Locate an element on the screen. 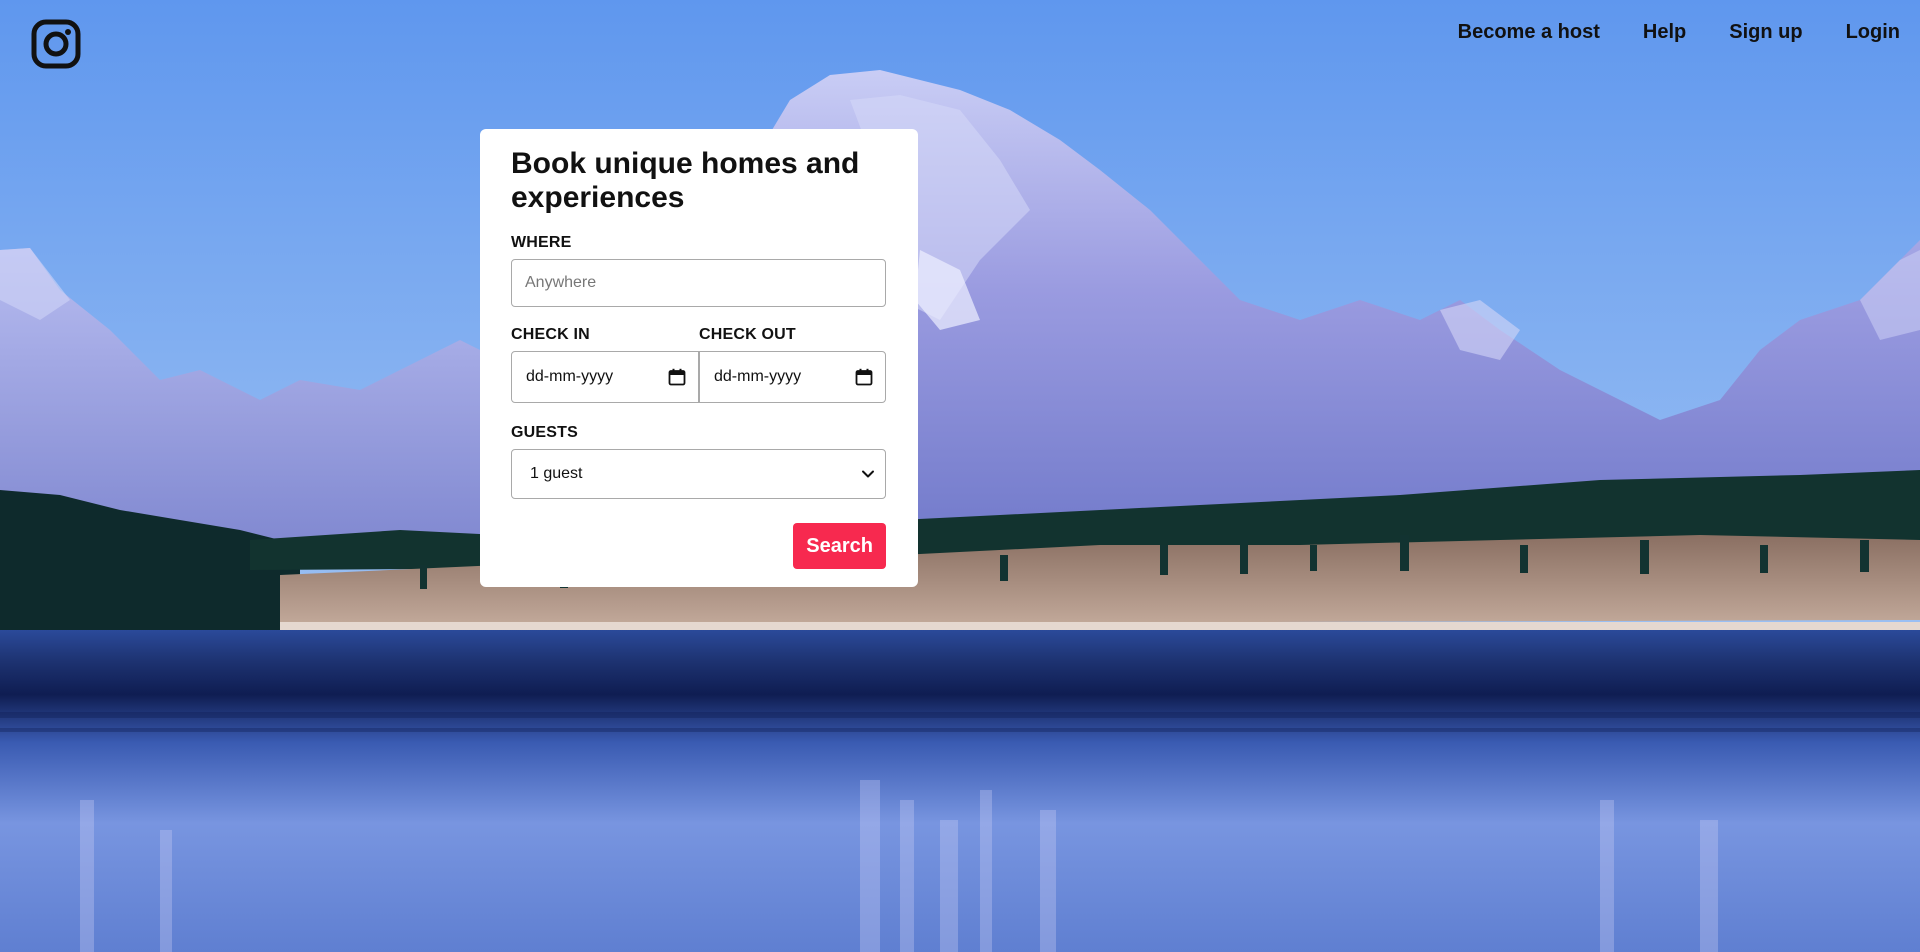  nav-login: Login is located at coordinates (1851, 32).